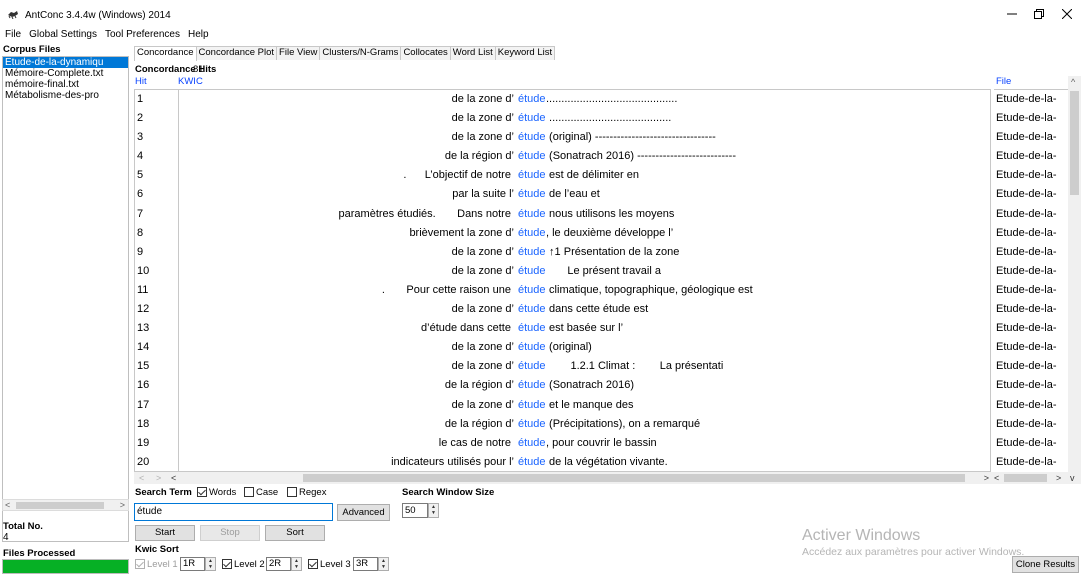  Describe the element at coordinates (425, 53) in the screenshot. I see `tab-collocates: Collocates` at that location.